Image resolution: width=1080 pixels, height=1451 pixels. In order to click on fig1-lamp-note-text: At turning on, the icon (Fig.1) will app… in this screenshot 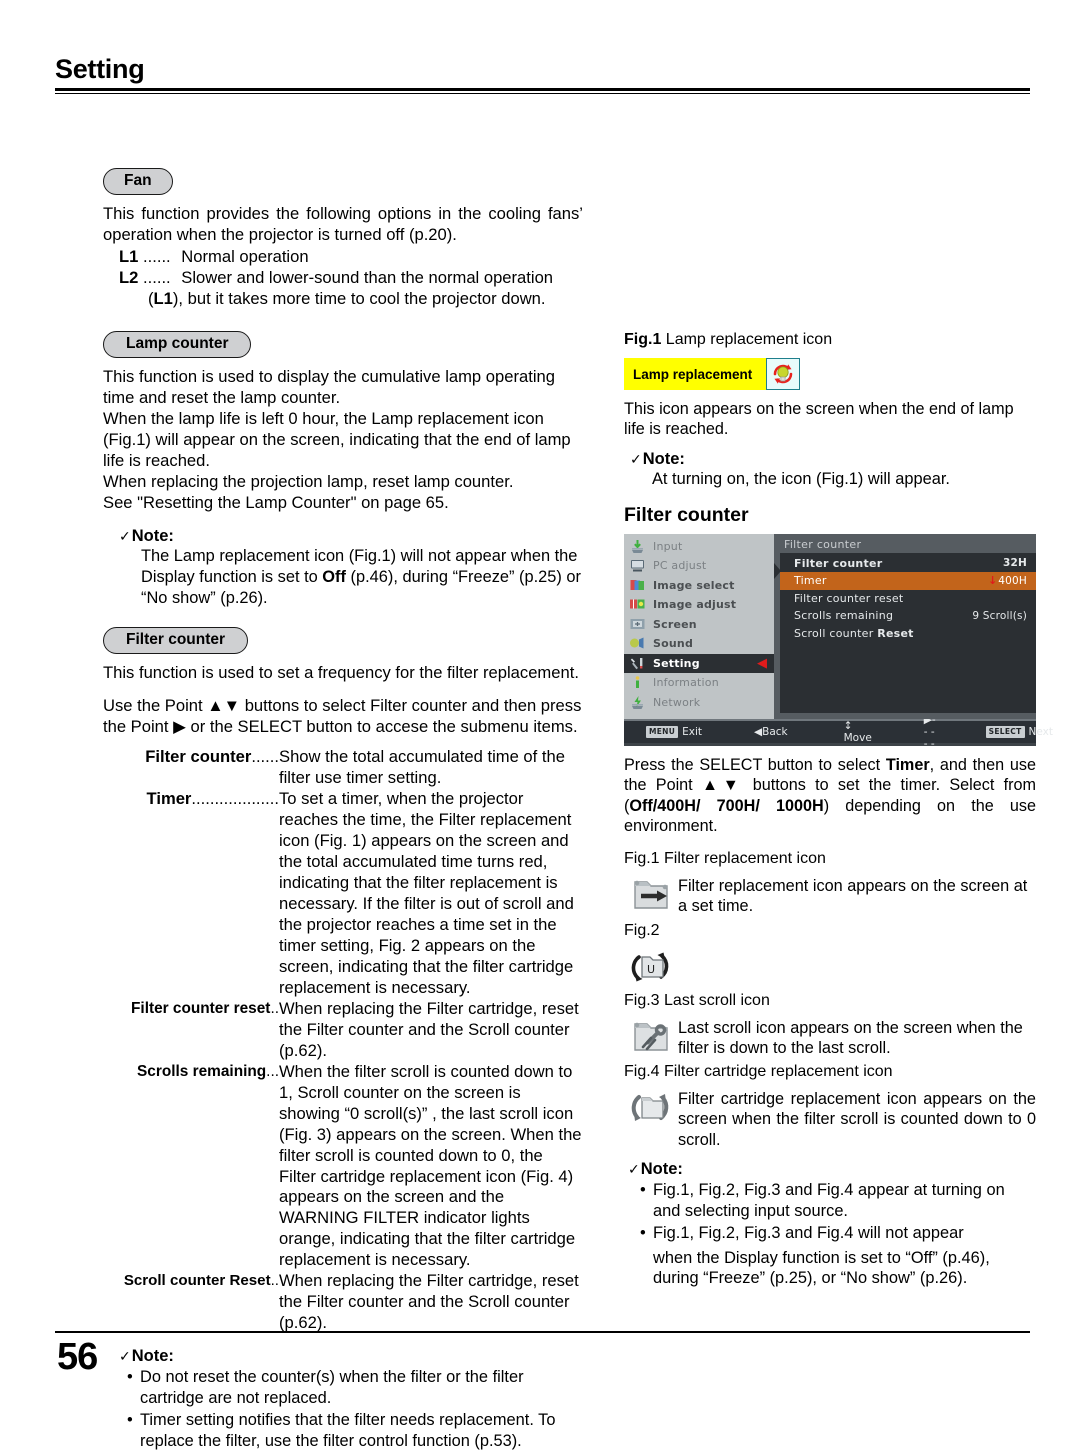, I will do `click(801, 478)`.